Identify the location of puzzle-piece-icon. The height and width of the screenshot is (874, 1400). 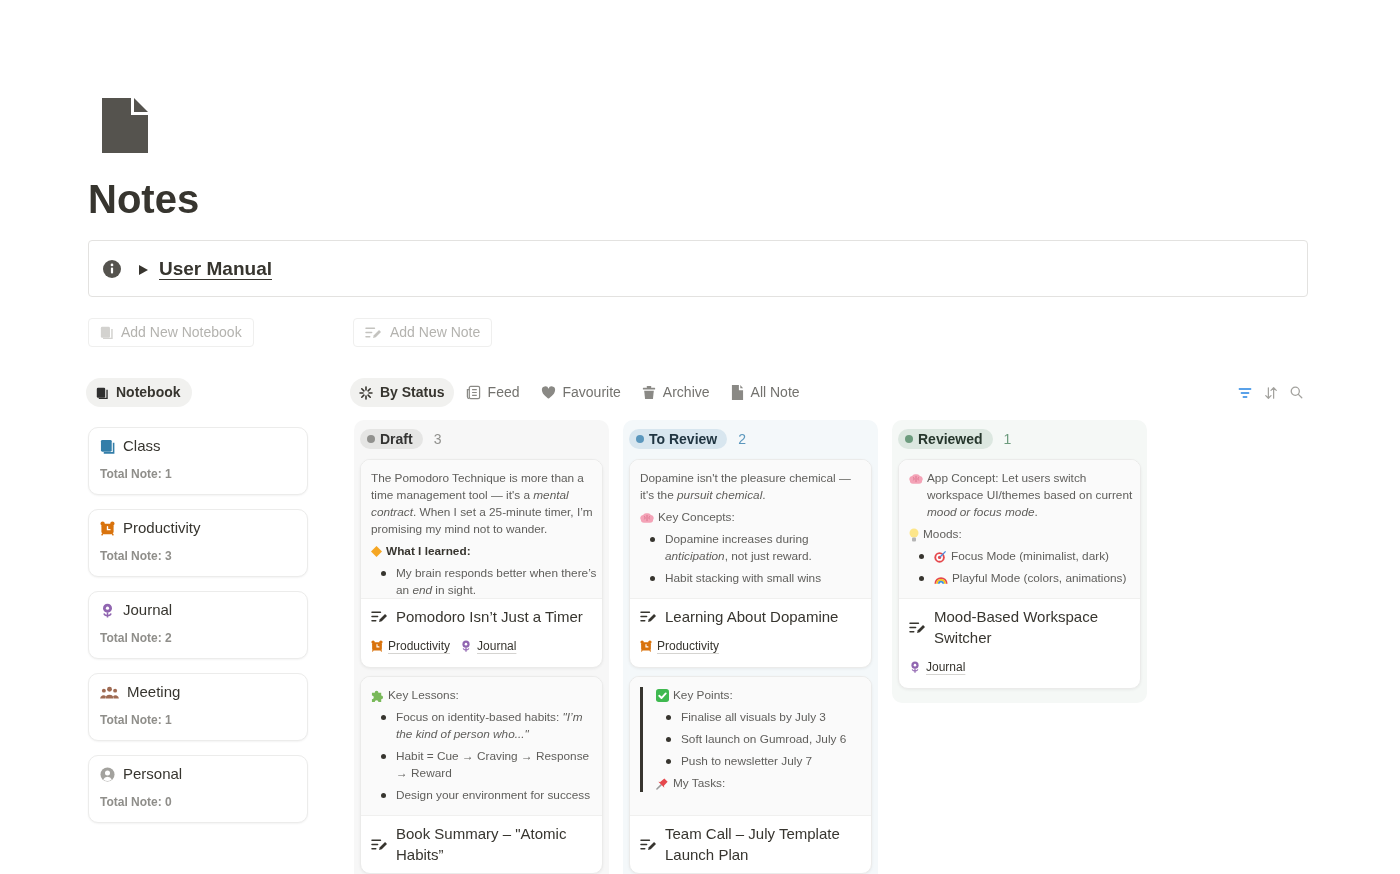
(377, 695).